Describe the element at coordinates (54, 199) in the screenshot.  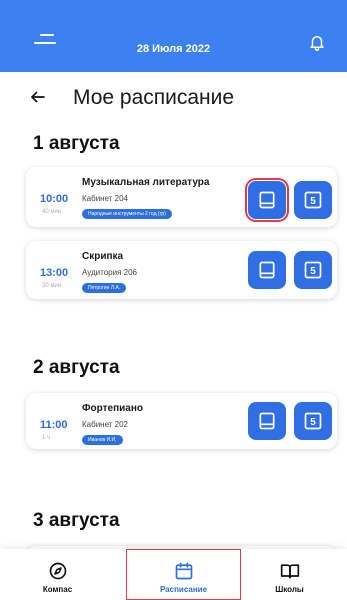
I see `lesson-time: 10:00` at that location.